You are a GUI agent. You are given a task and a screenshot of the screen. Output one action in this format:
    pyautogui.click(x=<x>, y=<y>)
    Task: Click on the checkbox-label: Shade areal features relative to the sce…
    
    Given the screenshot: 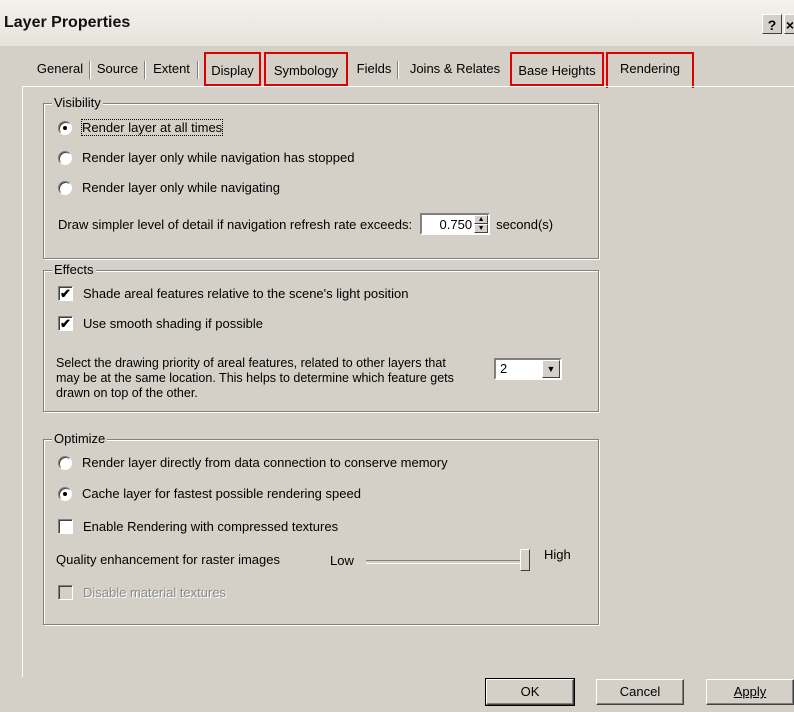 What is the action you would take?
    pyautogui.click(x=246, y=293)
    